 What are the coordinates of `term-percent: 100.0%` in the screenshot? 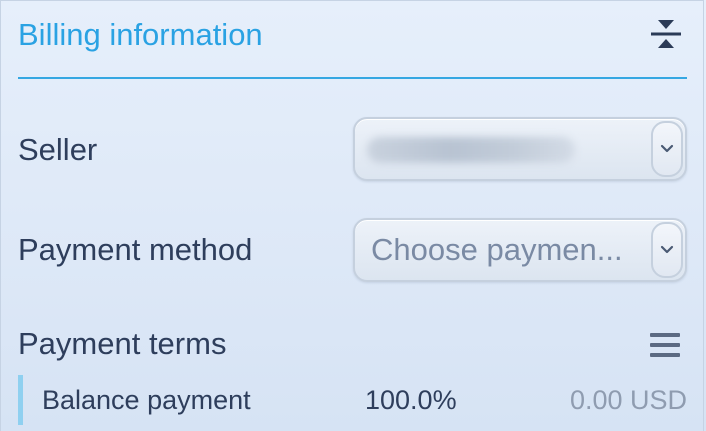 It's located at (411, 400).